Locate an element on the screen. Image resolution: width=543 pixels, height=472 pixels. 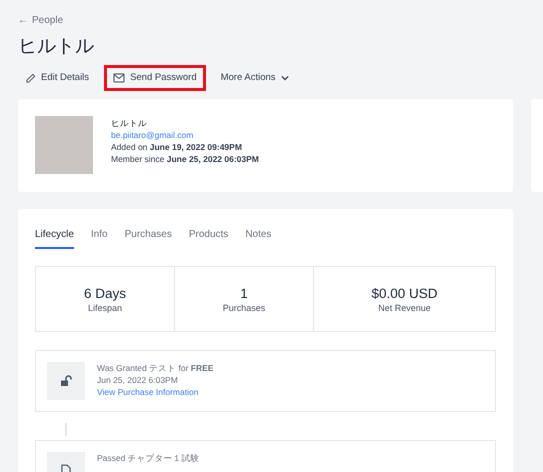
stat-value: $0.00 USD is located at coordinates (404, 293).